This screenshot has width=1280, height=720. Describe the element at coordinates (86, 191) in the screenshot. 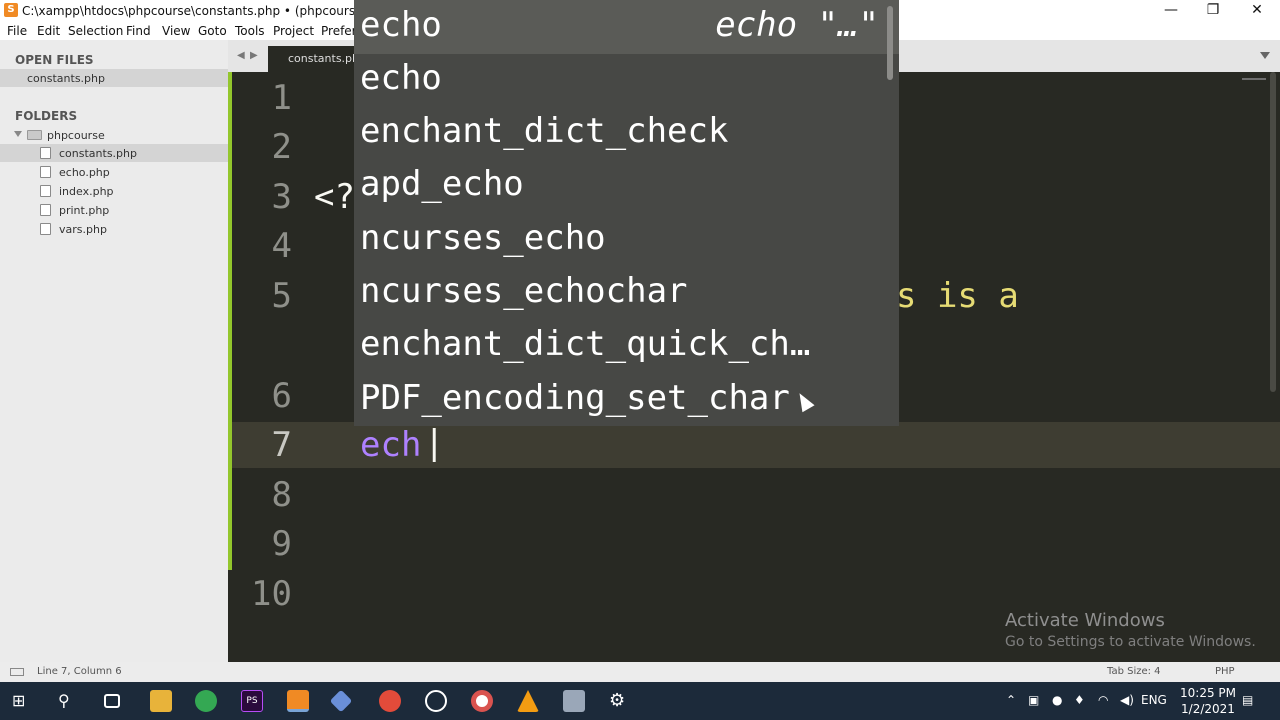

I see `file-label: index.php` at that location.